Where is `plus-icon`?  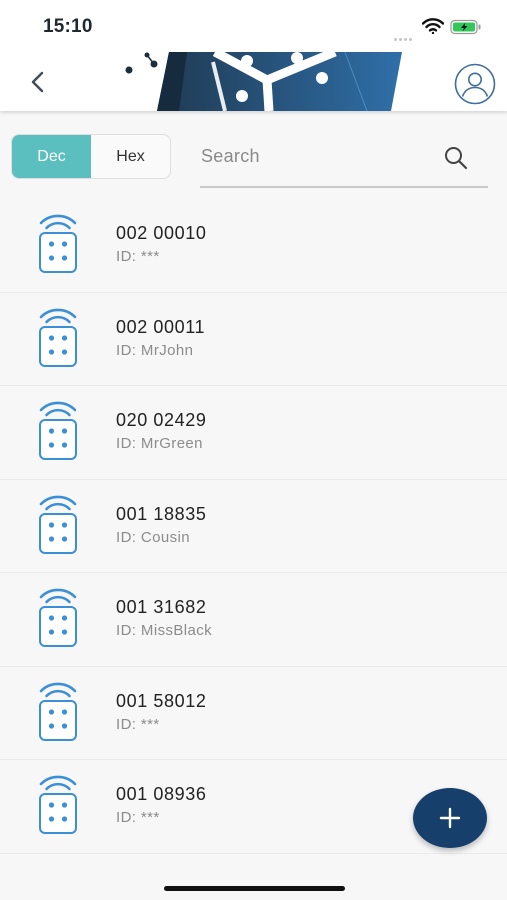 plus-icon is located at coordinates (450, 818).